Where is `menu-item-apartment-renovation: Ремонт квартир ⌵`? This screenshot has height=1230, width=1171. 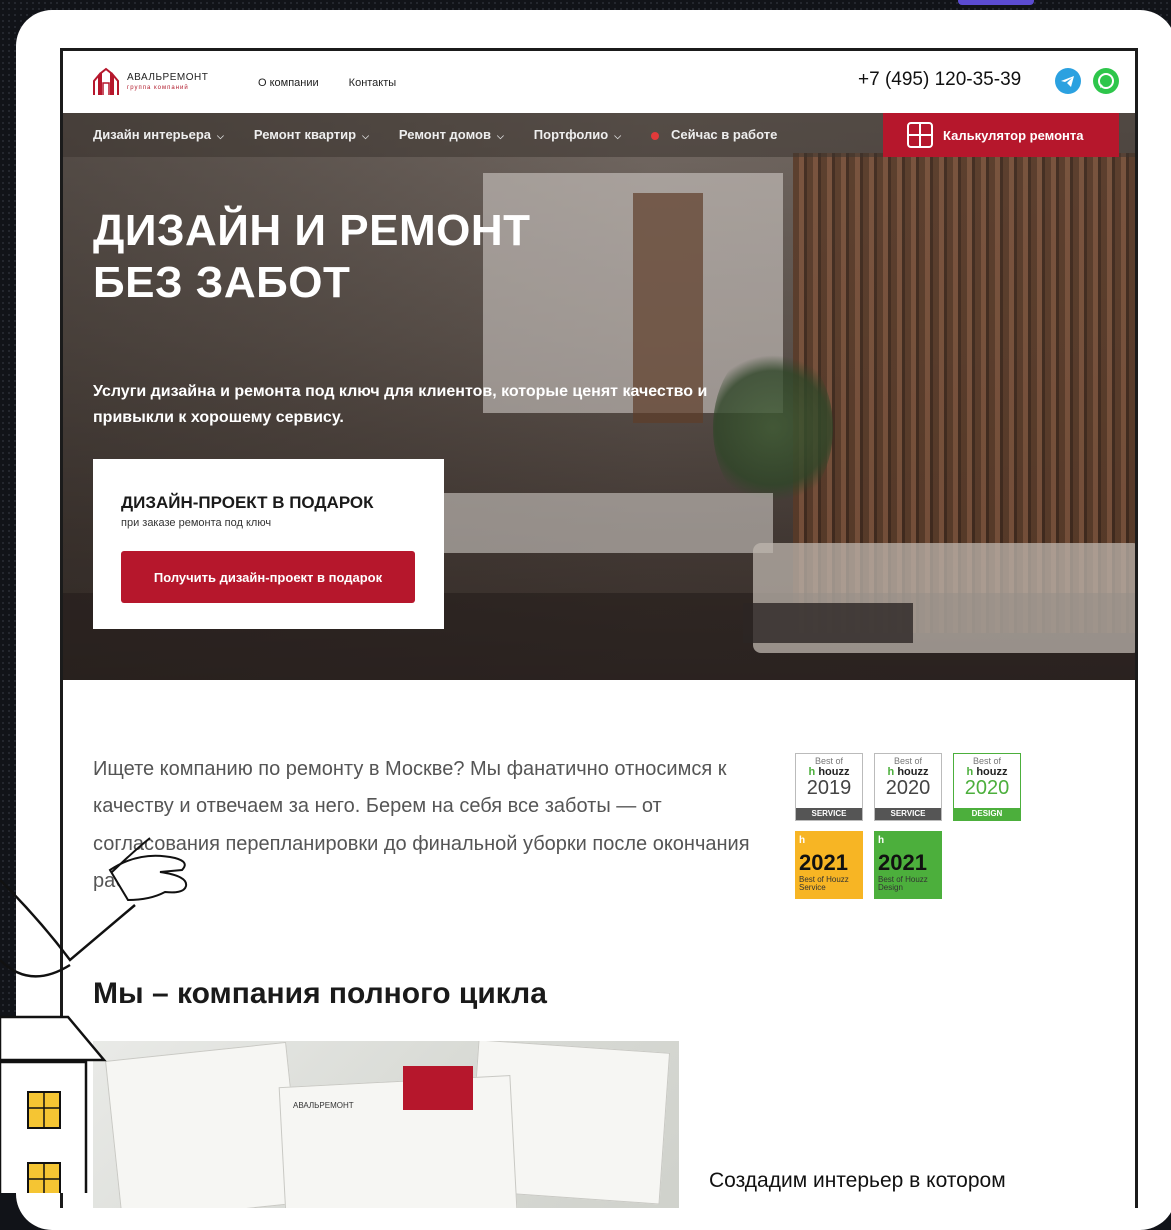
menu-item-apartment-renovation: Ремонт квартир ⌵ is located at coordinates (311, 134).